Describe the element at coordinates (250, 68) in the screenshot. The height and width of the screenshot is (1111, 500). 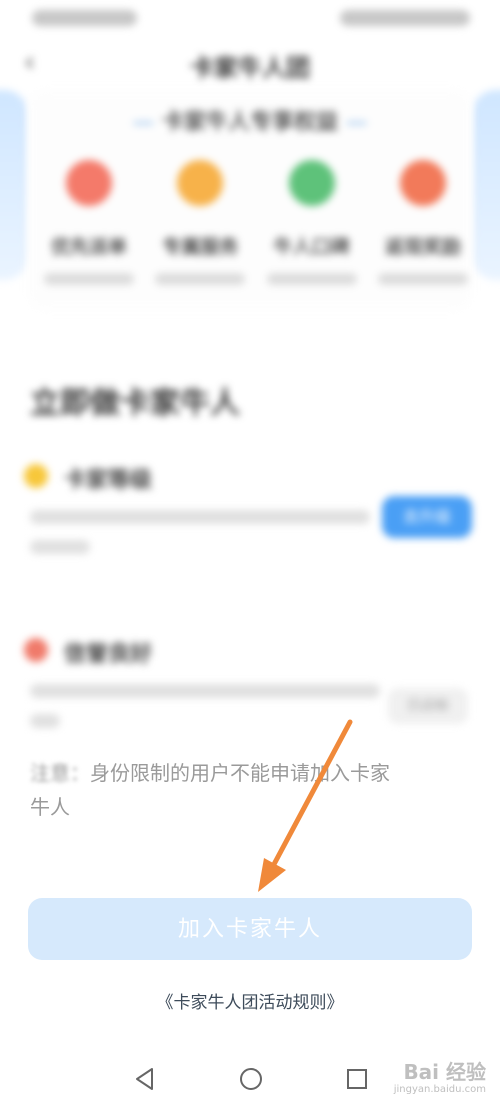
I see `page-title: 卡家牛人团` at that location.